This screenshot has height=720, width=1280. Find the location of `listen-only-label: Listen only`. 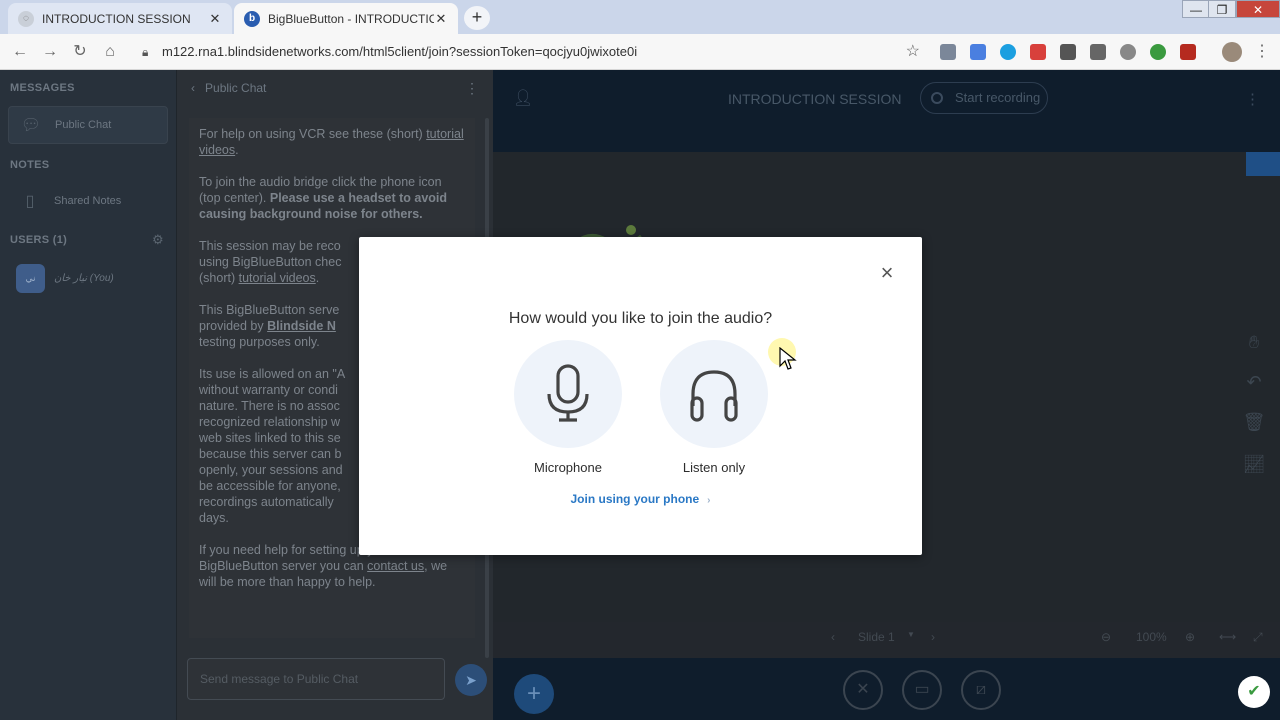

listen-only-label: Listen only is located at coordinates (714, 467).